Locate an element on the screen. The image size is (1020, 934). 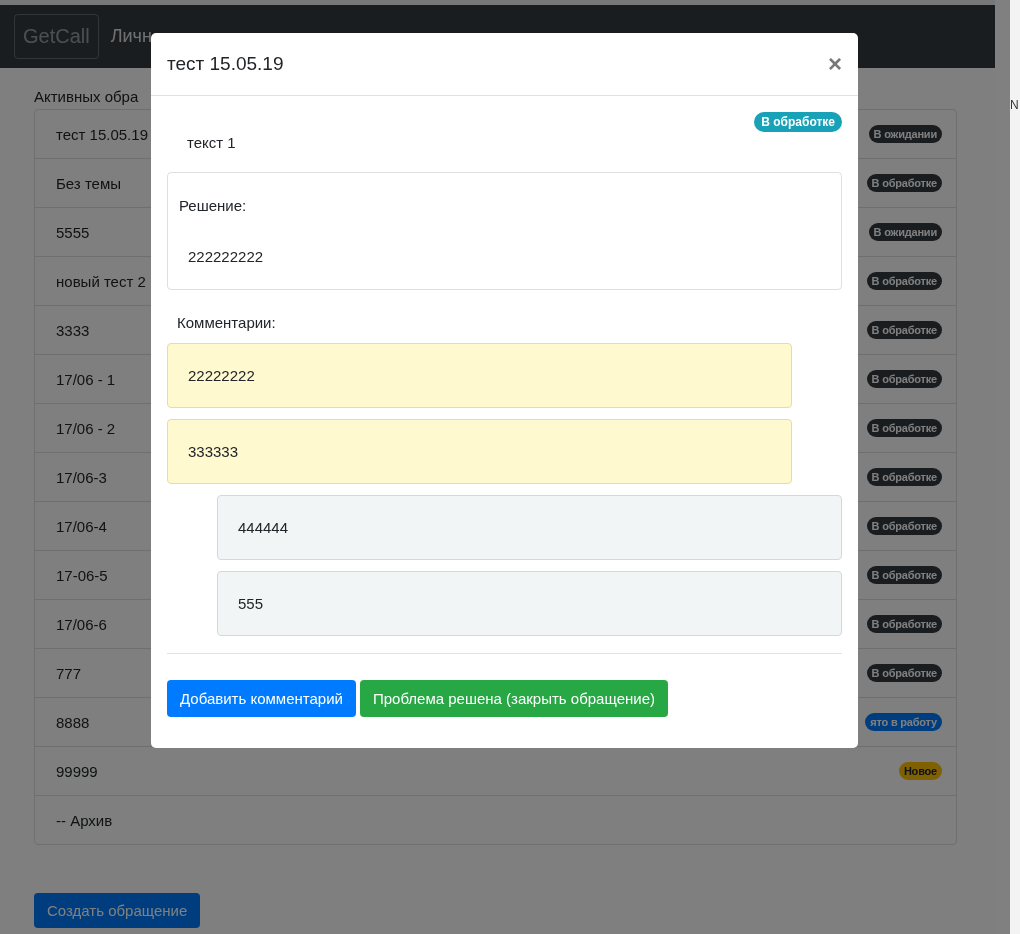
status-badge: Новое is located at coordinates (920, 771).